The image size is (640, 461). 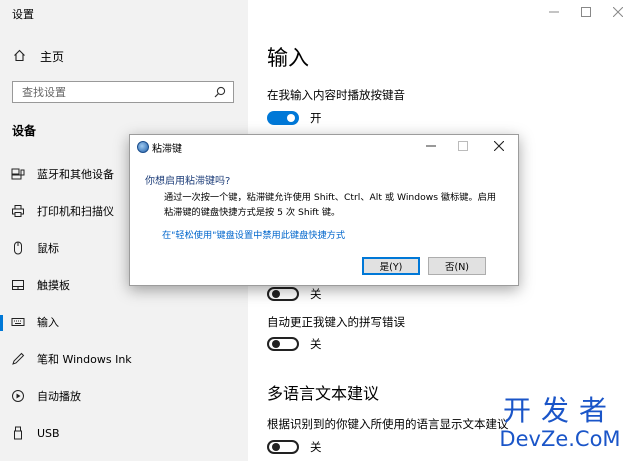 I want to click on keyboard-icon, so click(x=18, y=322).